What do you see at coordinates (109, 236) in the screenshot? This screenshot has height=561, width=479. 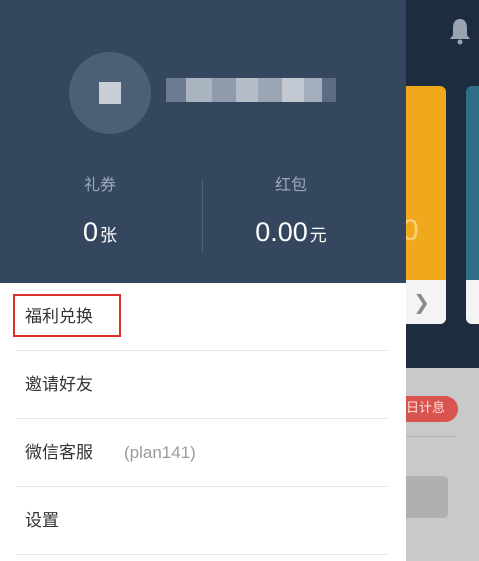 I see `coupon-unit: 张` at bounding box center [109, 236].